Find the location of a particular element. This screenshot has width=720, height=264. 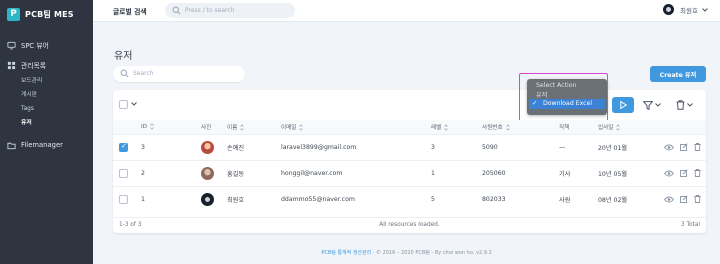

global-search-input: Press / to search is located at coordinates (230, 10).